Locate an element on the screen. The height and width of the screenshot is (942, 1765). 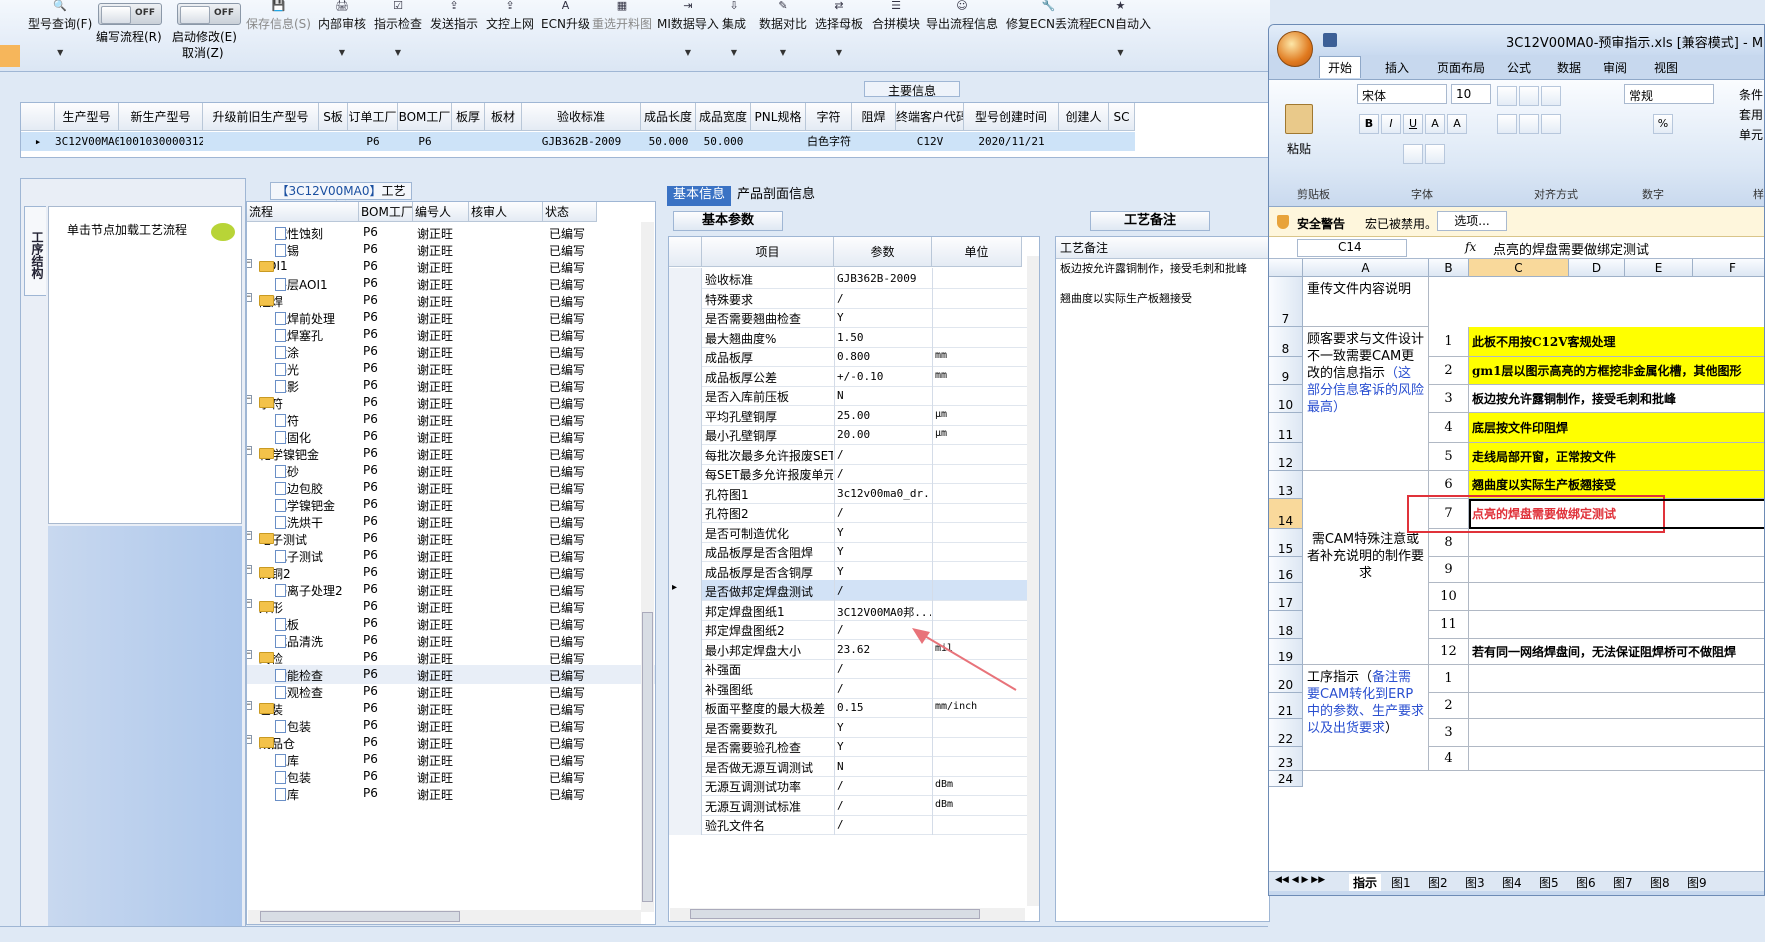
param-row: 补强图纸 / is located at coordinates (854, 688).